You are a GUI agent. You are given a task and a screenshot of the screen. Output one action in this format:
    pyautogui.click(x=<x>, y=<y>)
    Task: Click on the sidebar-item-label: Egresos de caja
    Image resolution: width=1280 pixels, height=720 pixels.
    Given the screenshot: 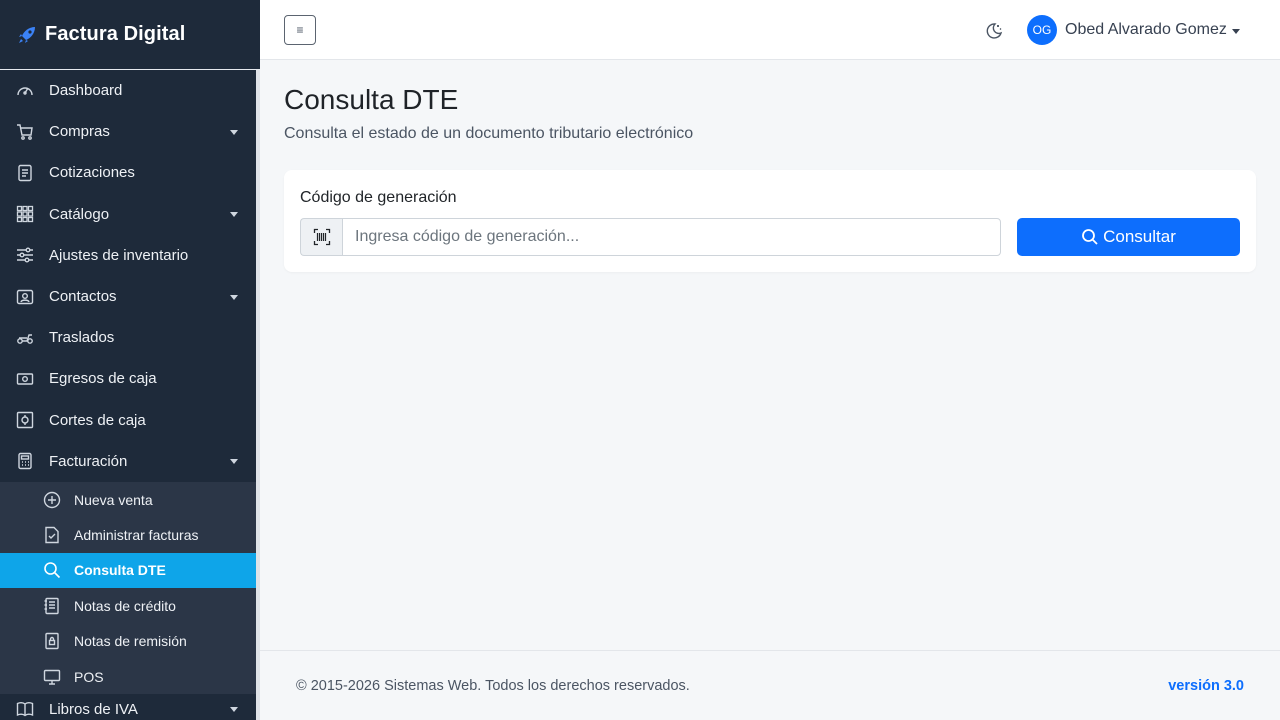 What is the action you would take?
    pyautogui.click(x=103, y=379)
    